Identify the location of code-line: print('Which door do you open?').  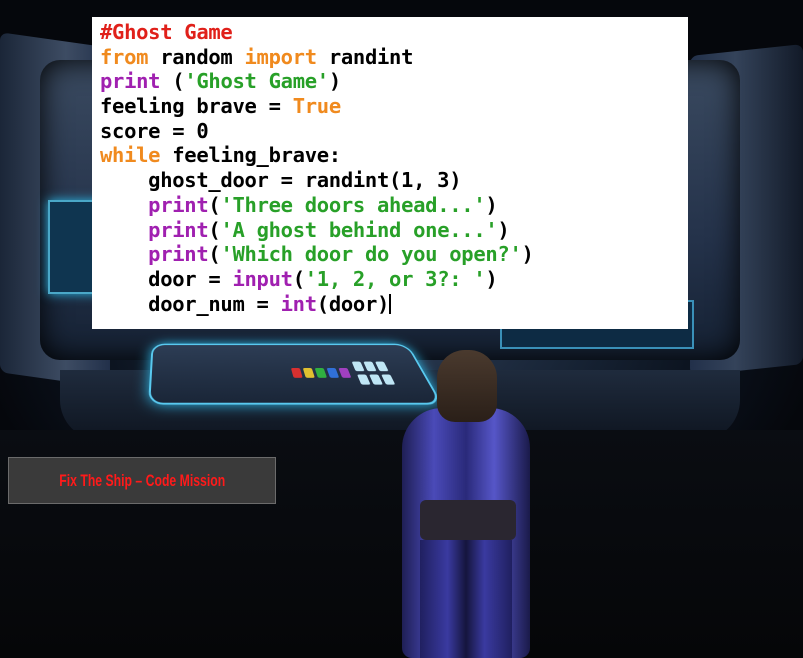
(394, 254).